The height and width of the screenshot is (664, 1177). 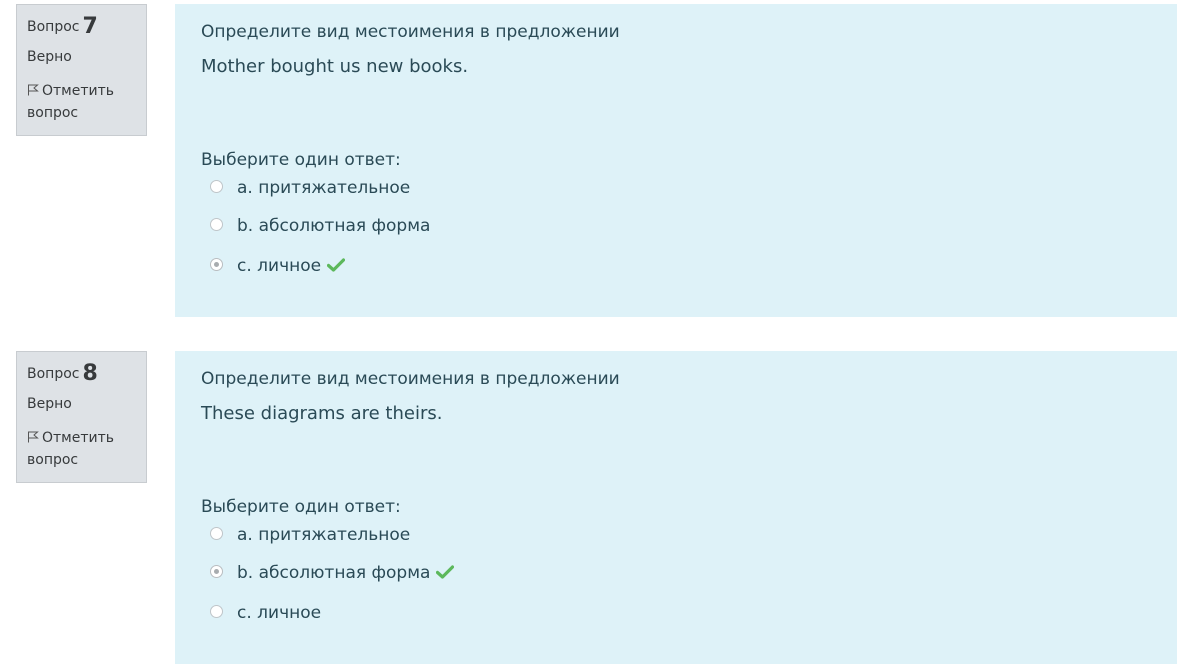 I want to click on question-number: Вопрос 8, so click(x=81, y=374).